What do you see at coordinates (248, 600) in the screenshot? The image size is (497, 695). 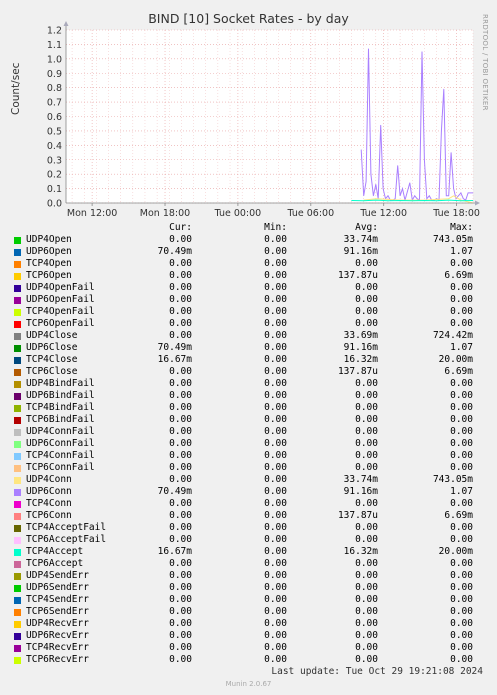 I see `legend-row: TCP4SendErr 0.00 0.00 0.00 0.00` at bounding box center [248, 600].